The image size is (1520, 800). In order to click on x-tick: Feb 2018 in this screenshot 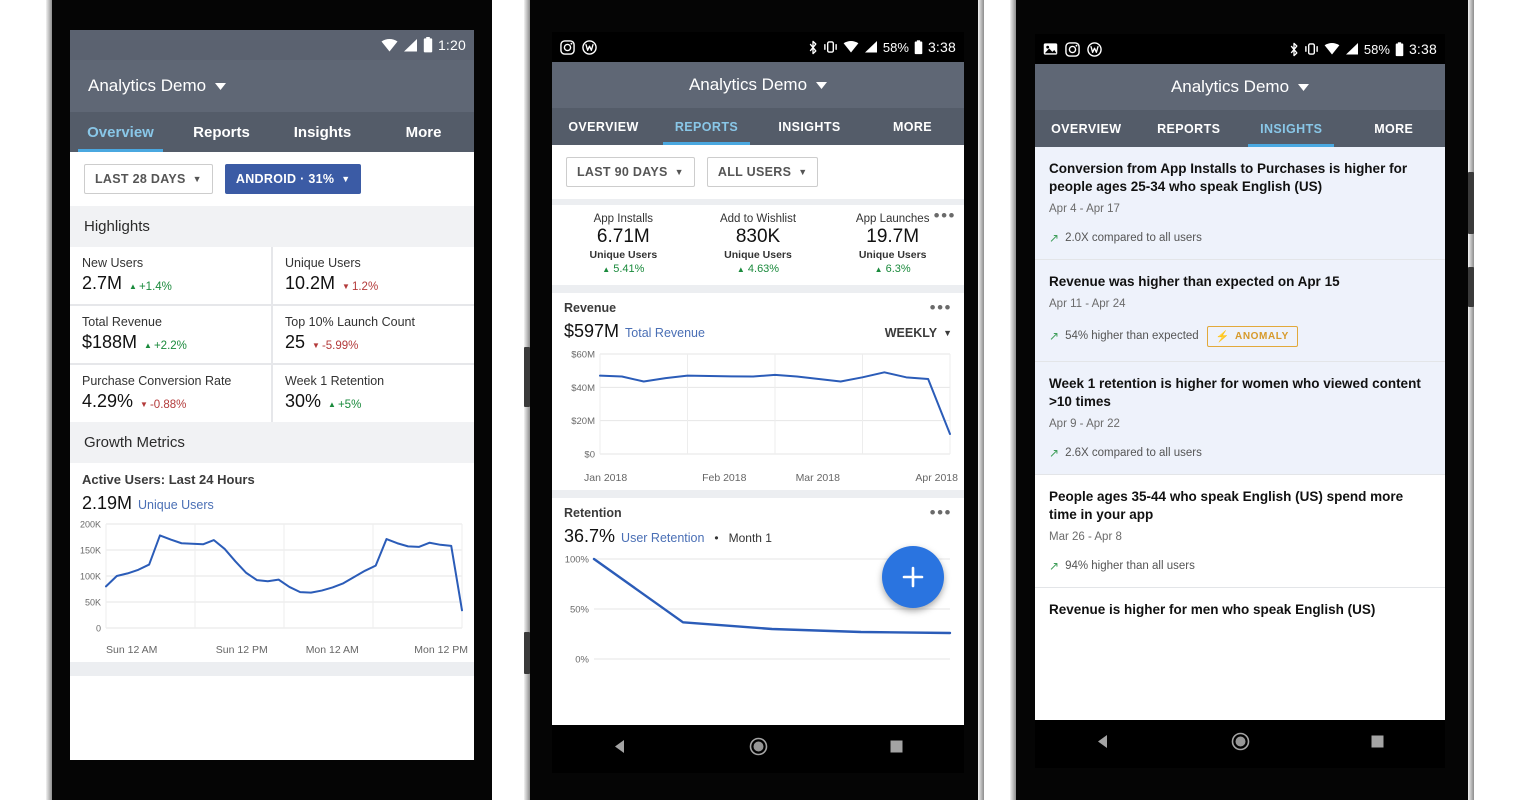, I will do `click(724, 478)`.